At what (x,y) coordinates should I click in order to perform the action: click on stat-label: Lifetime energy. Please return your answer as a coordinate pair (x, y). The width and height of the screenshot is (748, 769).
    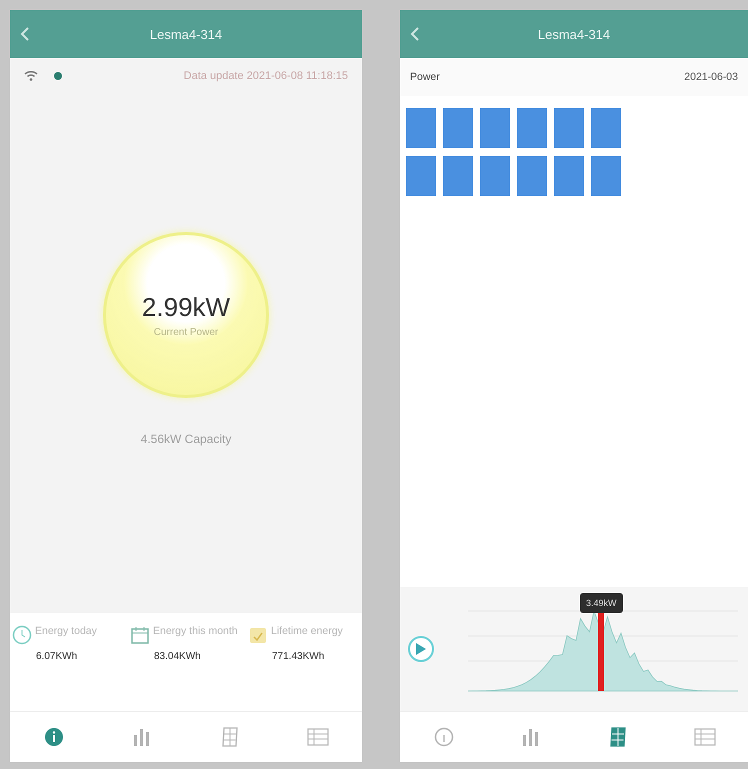
    Looking at the image, I should click on (307, 632).